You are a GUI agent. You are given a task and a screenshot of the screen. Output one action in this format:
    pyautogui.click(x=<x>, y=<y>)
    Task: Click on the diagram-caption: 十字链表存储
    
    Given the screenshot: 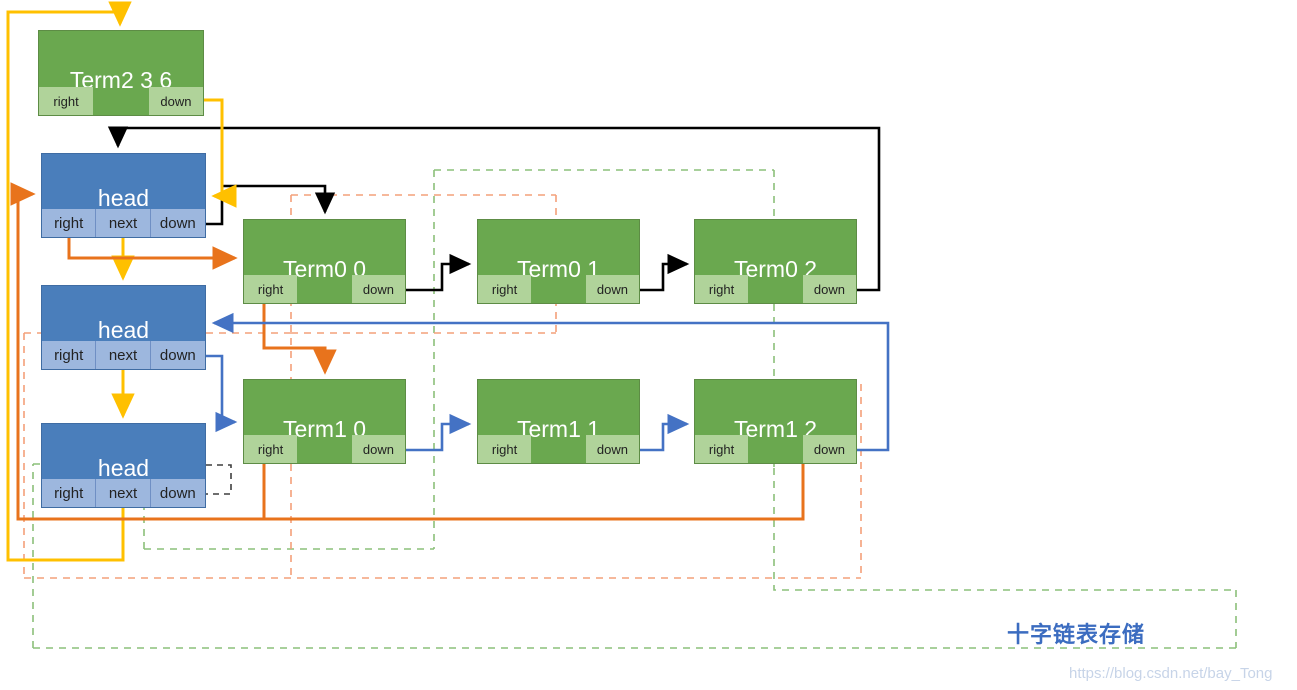 What is the action you would take?
    pyautogui.click(x=1076, y=635)
    